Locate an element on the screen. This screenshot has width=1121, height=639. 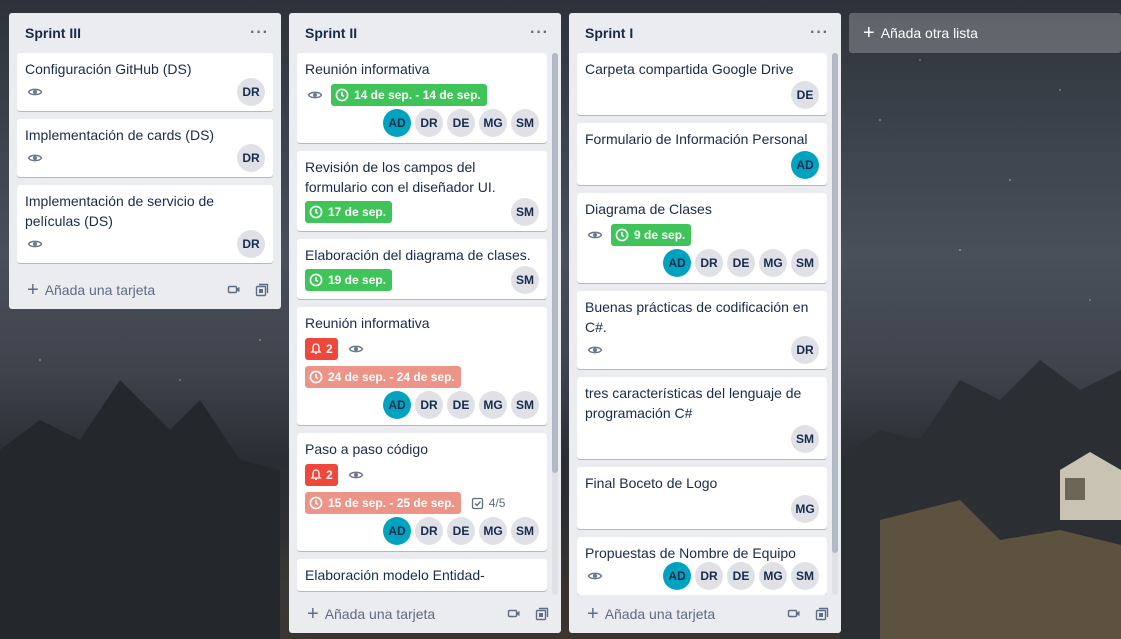
card-title: Implementación de cards (DS) is located at coordinates (120, 135).